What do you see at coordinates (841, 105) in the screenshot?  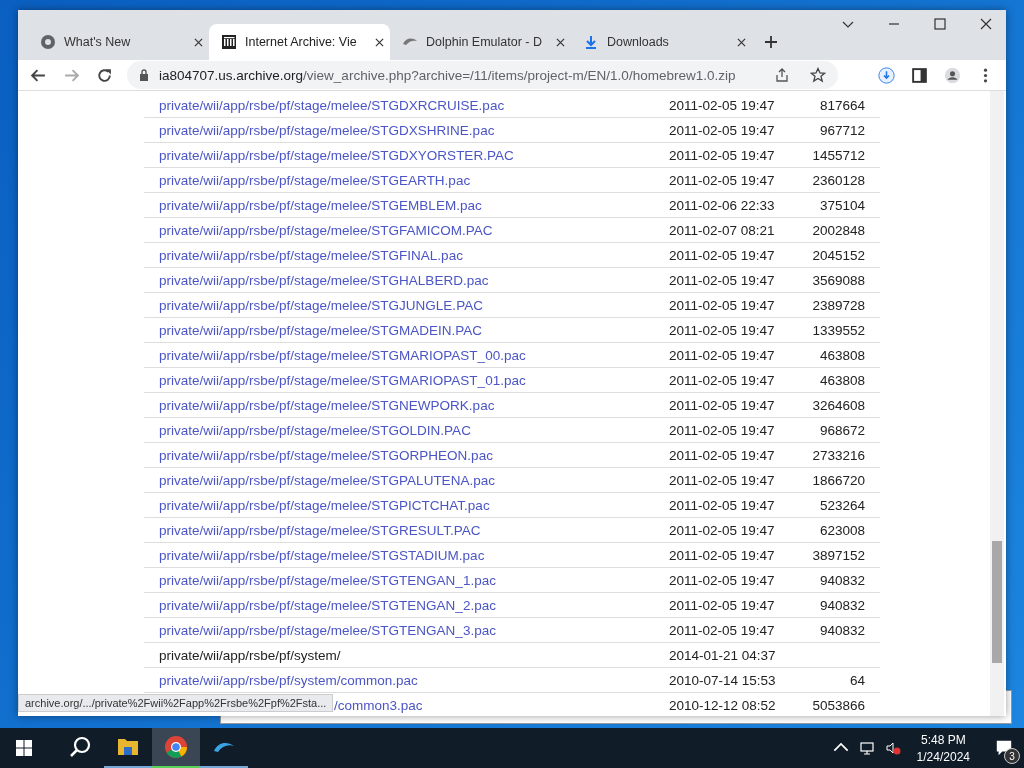 I see `size-cell-text: 817664` at bounding box center [841, 105].